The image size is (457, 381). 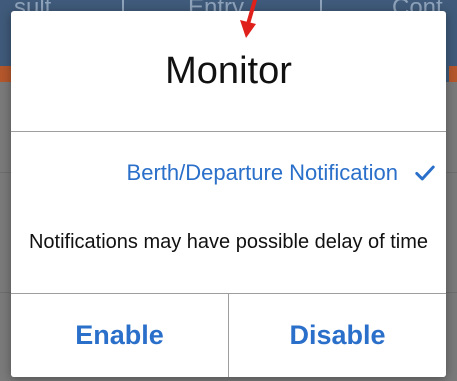 I want to click on berth-departure-notification-option: Berth/Departure Notification, so click(x=228, y=173).